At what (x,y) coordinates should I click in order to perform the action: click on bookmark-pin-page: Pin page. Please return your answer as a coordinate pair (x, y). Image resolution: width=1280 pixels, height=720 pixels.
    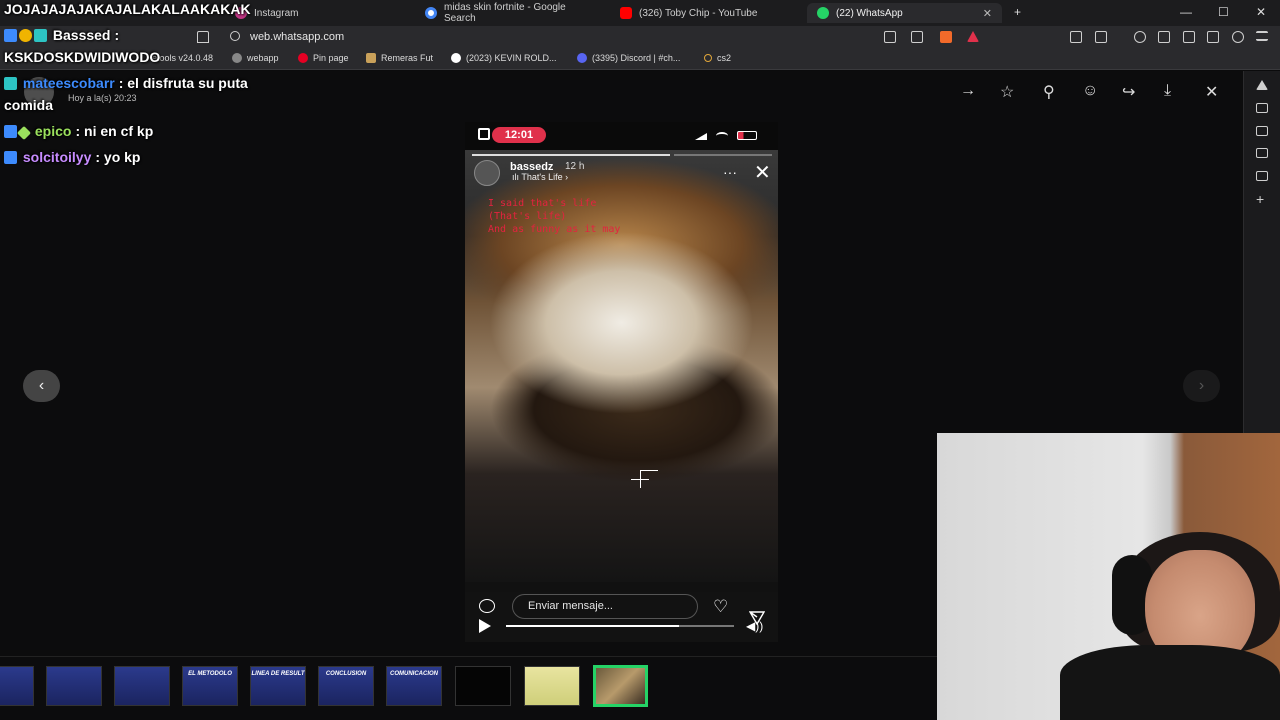
    Looking at the image, I should click on (323, 58).